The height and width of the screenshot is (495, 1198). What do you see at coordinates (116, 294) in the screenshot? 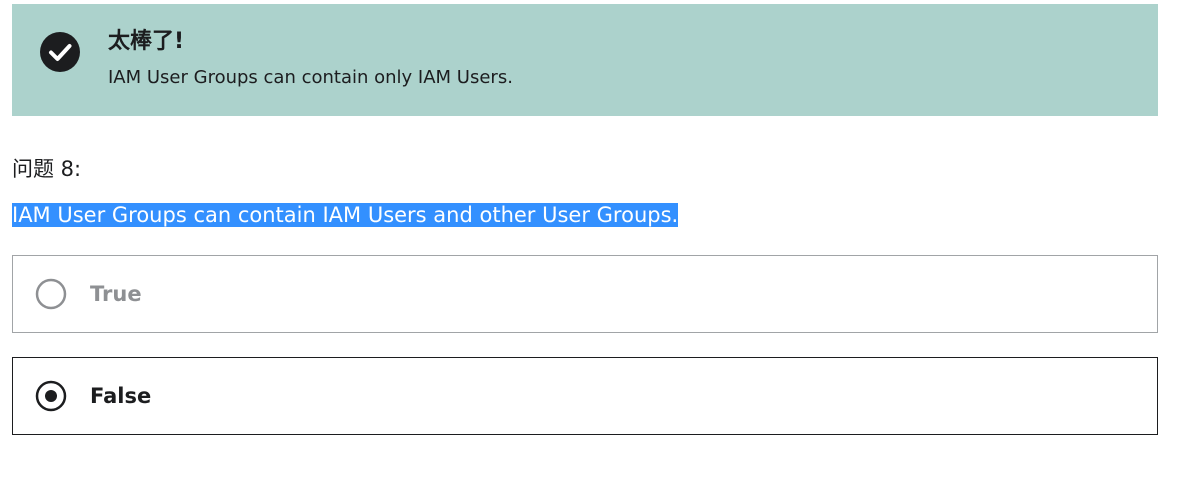
I see `answer-option-label: True` at bounding box center [116, 294].